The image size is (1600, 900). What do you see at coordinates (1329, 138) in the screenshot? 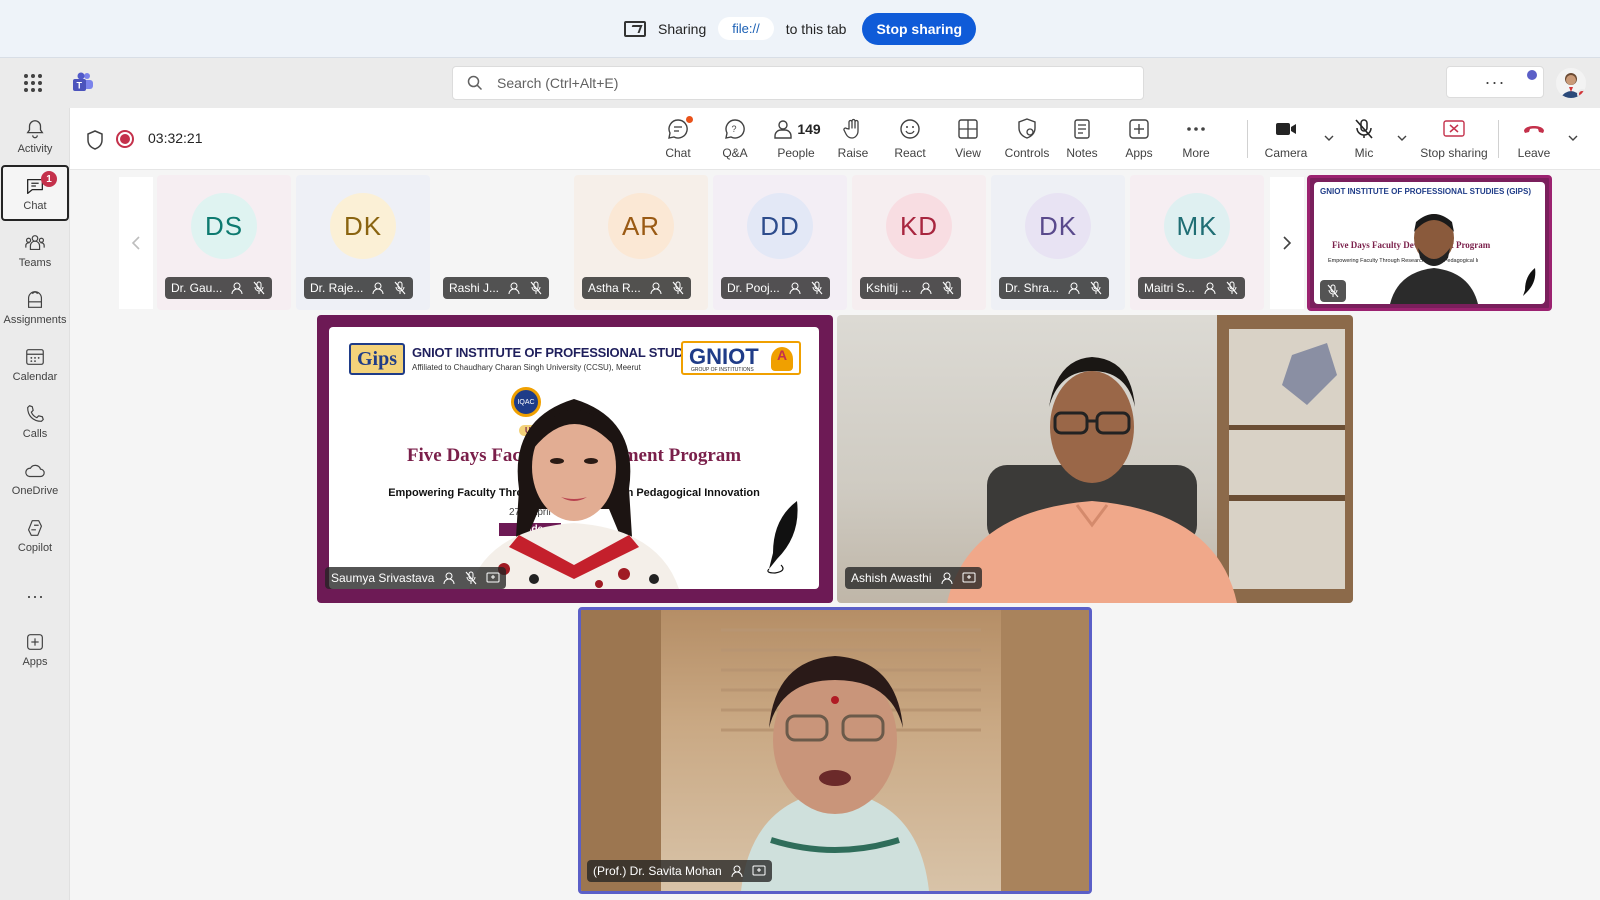
I see `camera-options-chevron-icon` at bounding box center [1329, 138].